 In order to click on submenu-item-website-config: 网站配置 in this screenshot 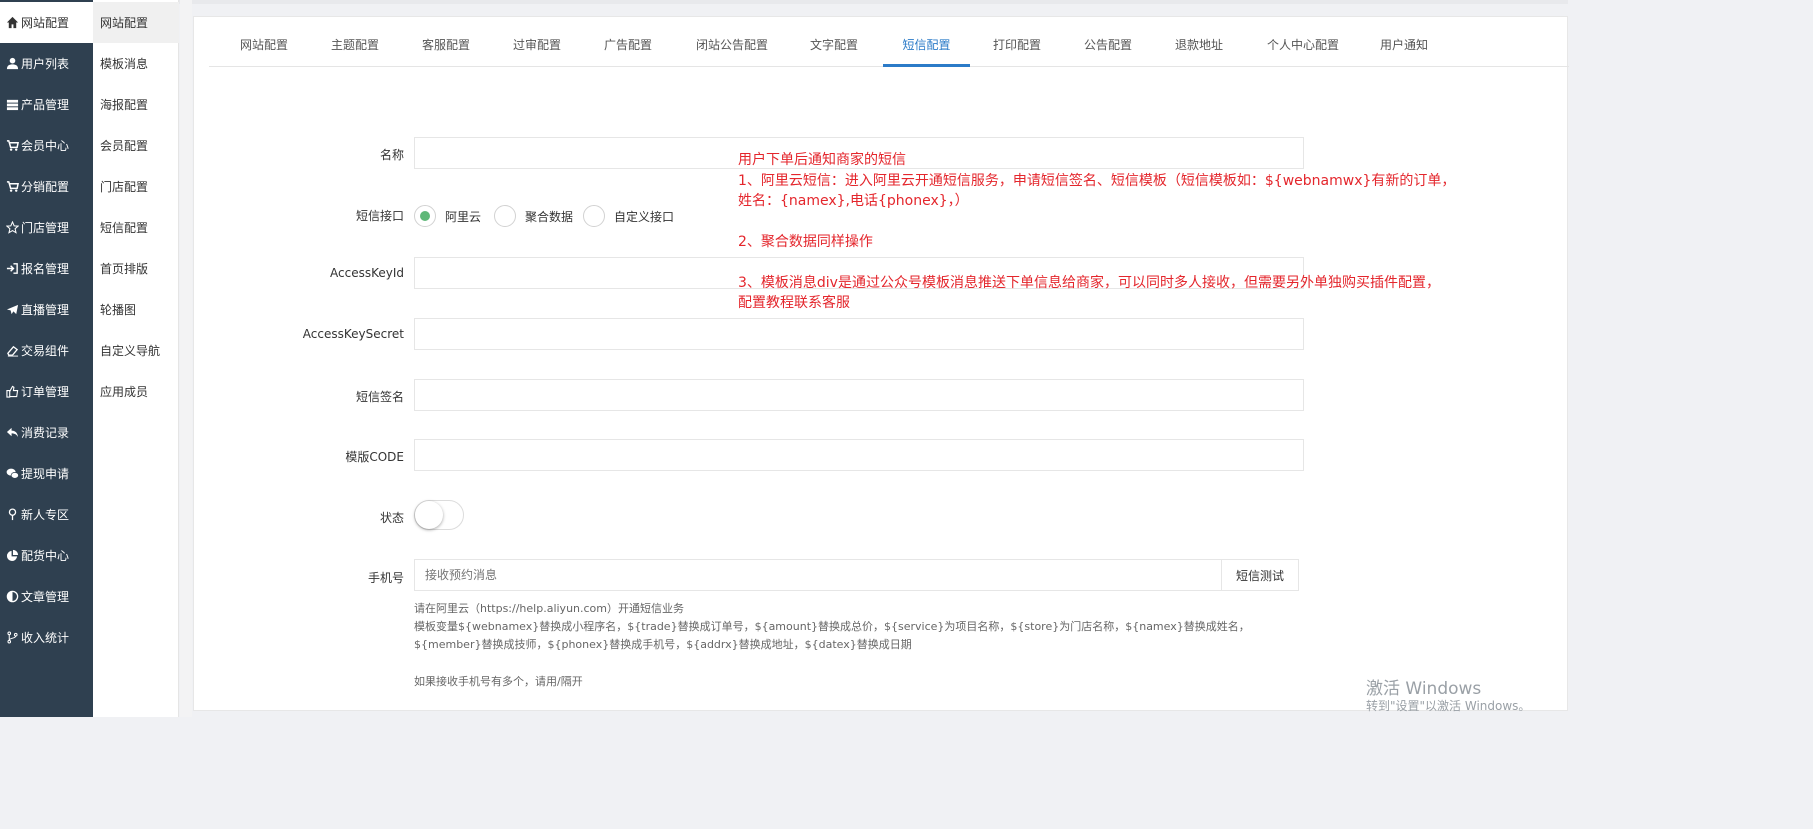, I will do `click(136, 22)`.